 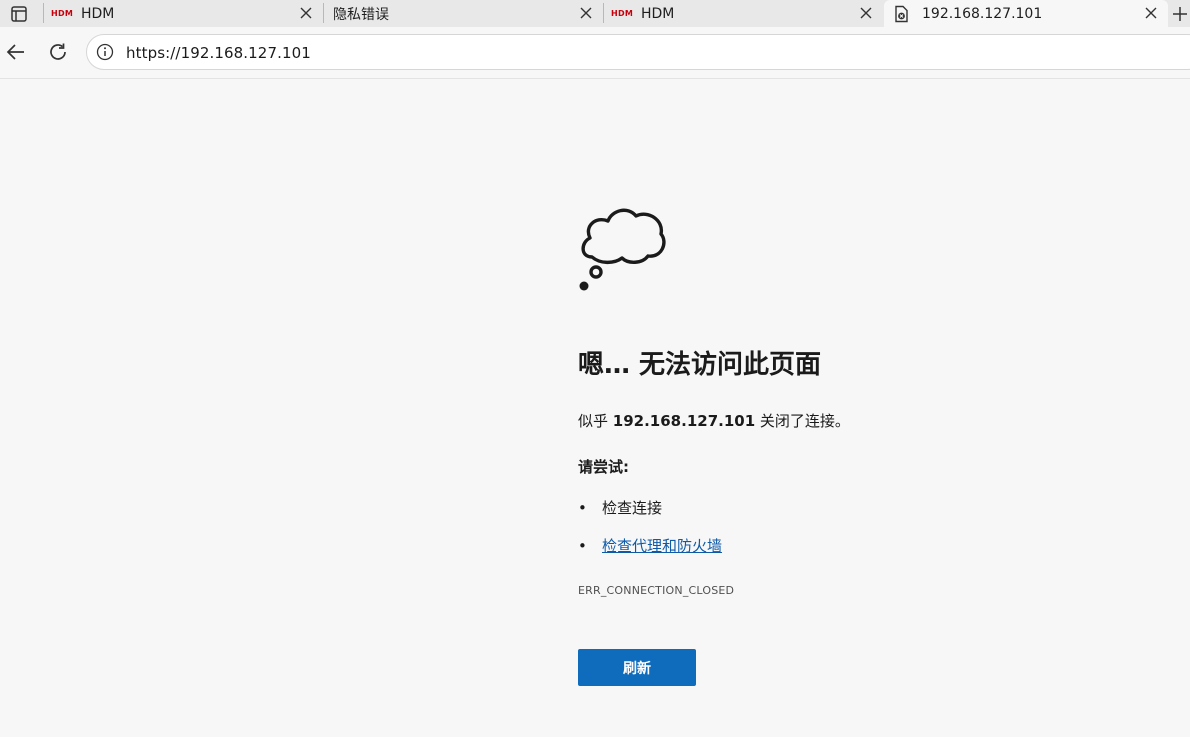 I want to click on tab-actions-button, so click(x=19, y=13).